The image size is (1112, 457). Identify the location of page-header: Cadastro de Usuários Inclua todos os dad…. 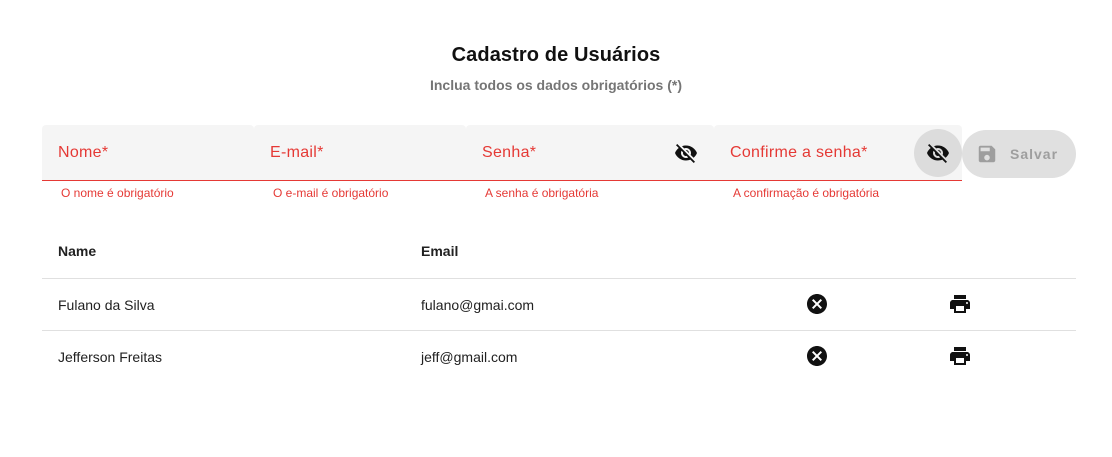
(556, 68).